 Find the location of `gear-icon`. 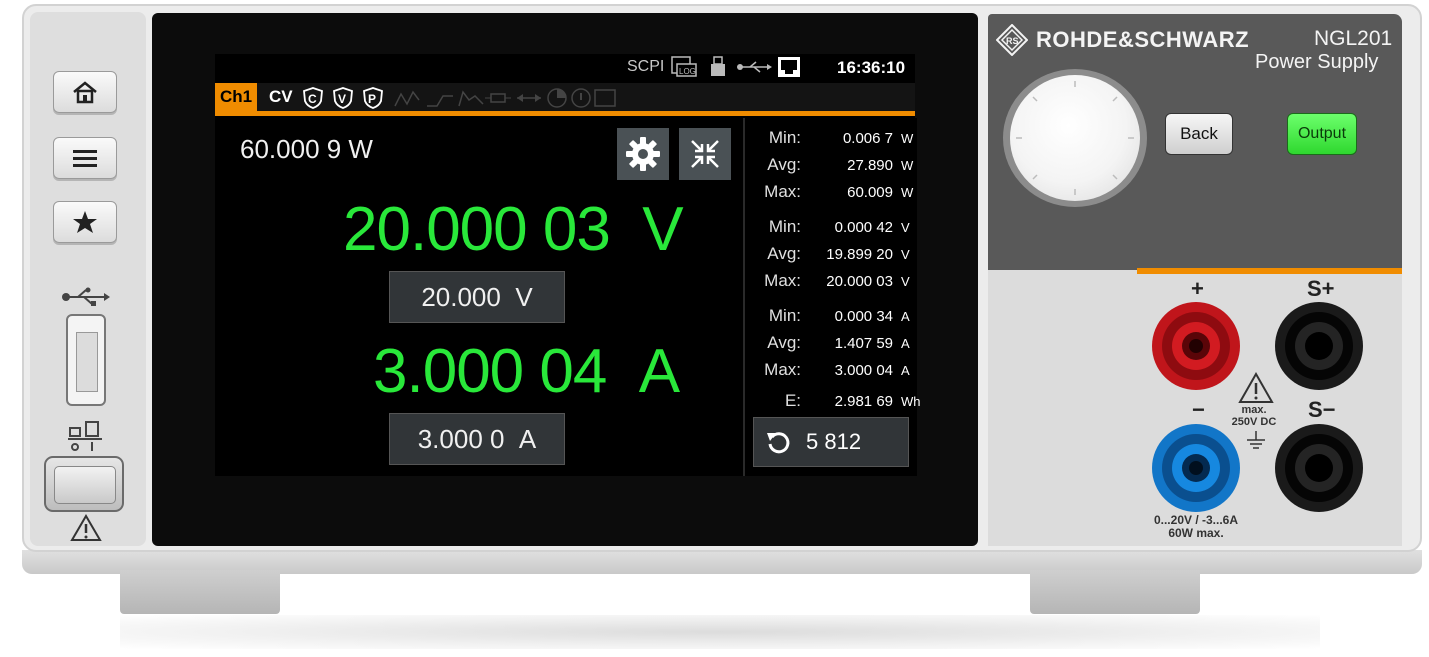

gear-icon is located at coordinates (643, 154).